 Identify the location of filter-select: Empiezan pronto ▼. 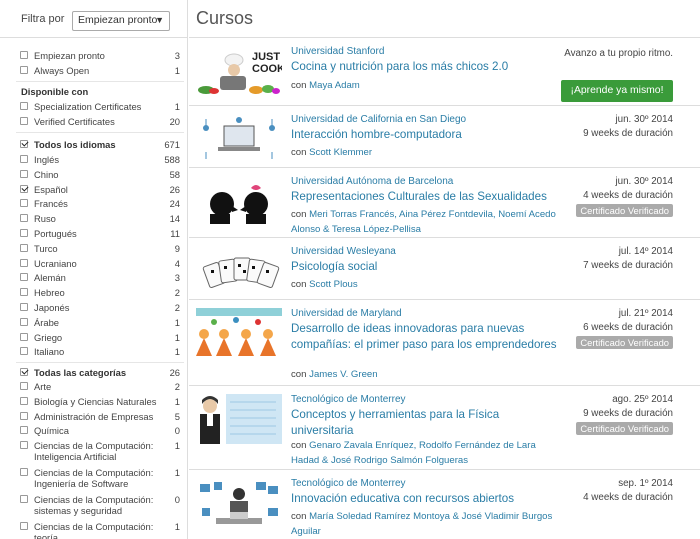
(121, 21).